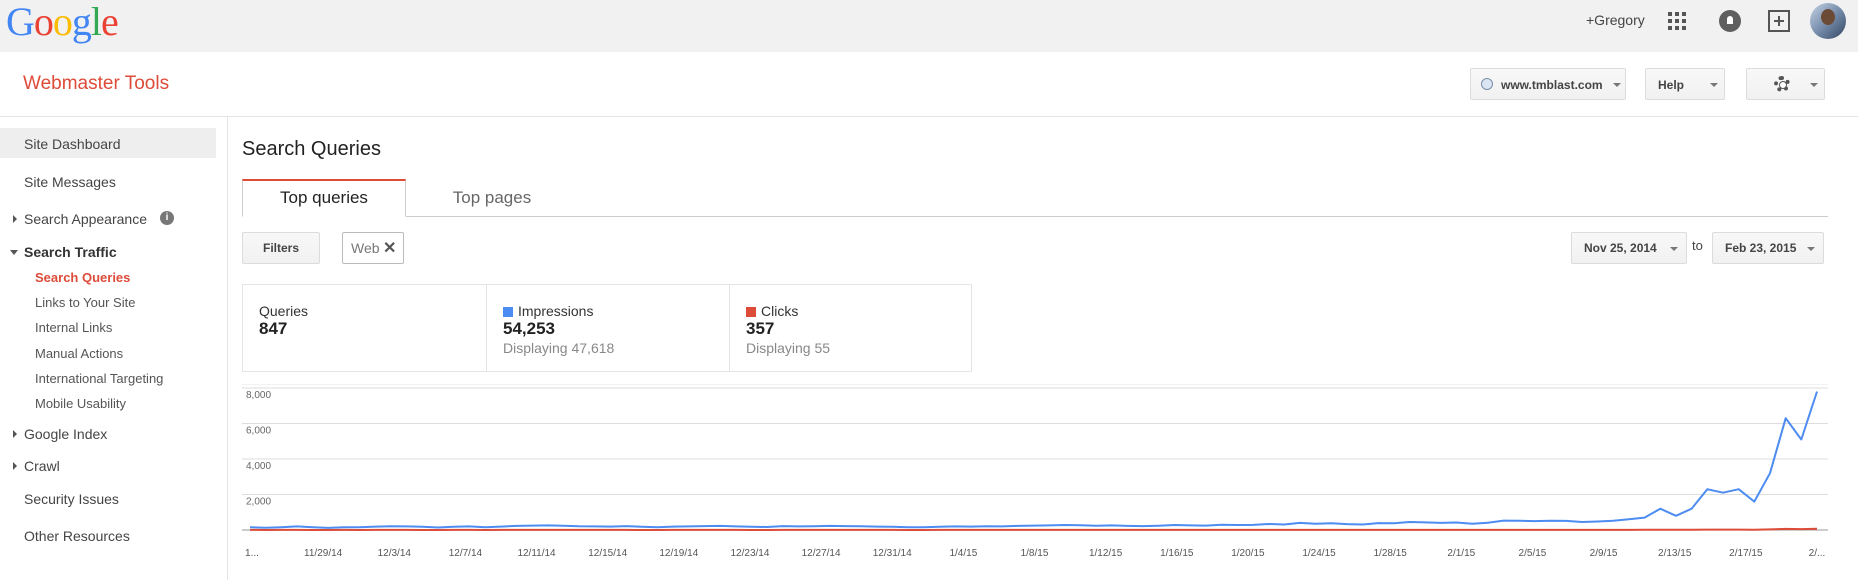  Describe the element at coordinates (1390, 553) in the screenshot. I see `x-tick-label: 1/28/15` at that location.